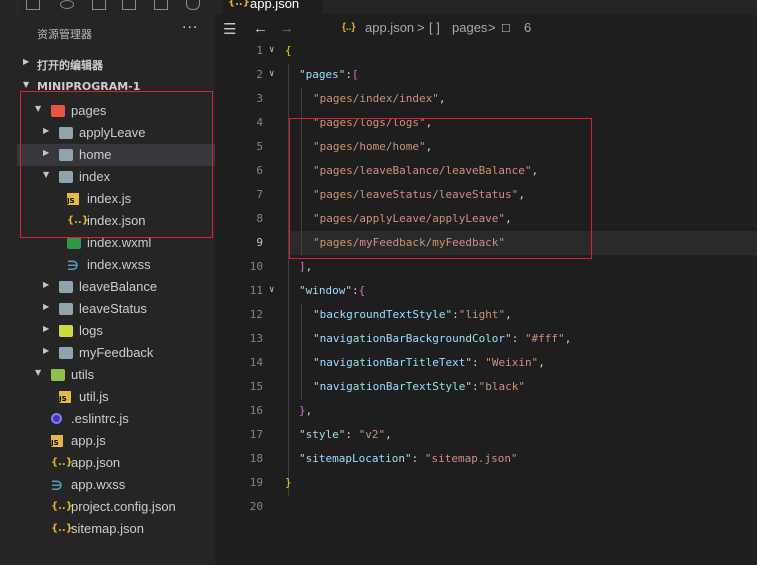 The width and height of the screenshot is (757, 565). Describe the element at coordinates (98, 484) in the screenshot. I see `tree-item-label: app.wxss` at that location.